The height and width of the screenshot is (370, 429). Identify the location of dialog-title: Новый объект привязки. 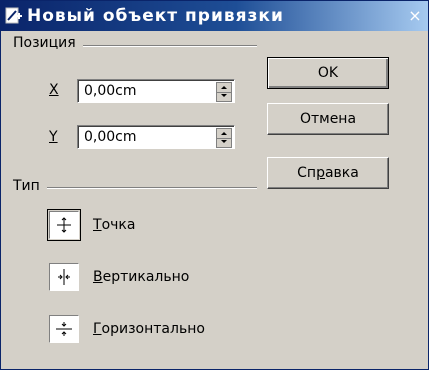
(155, 16).